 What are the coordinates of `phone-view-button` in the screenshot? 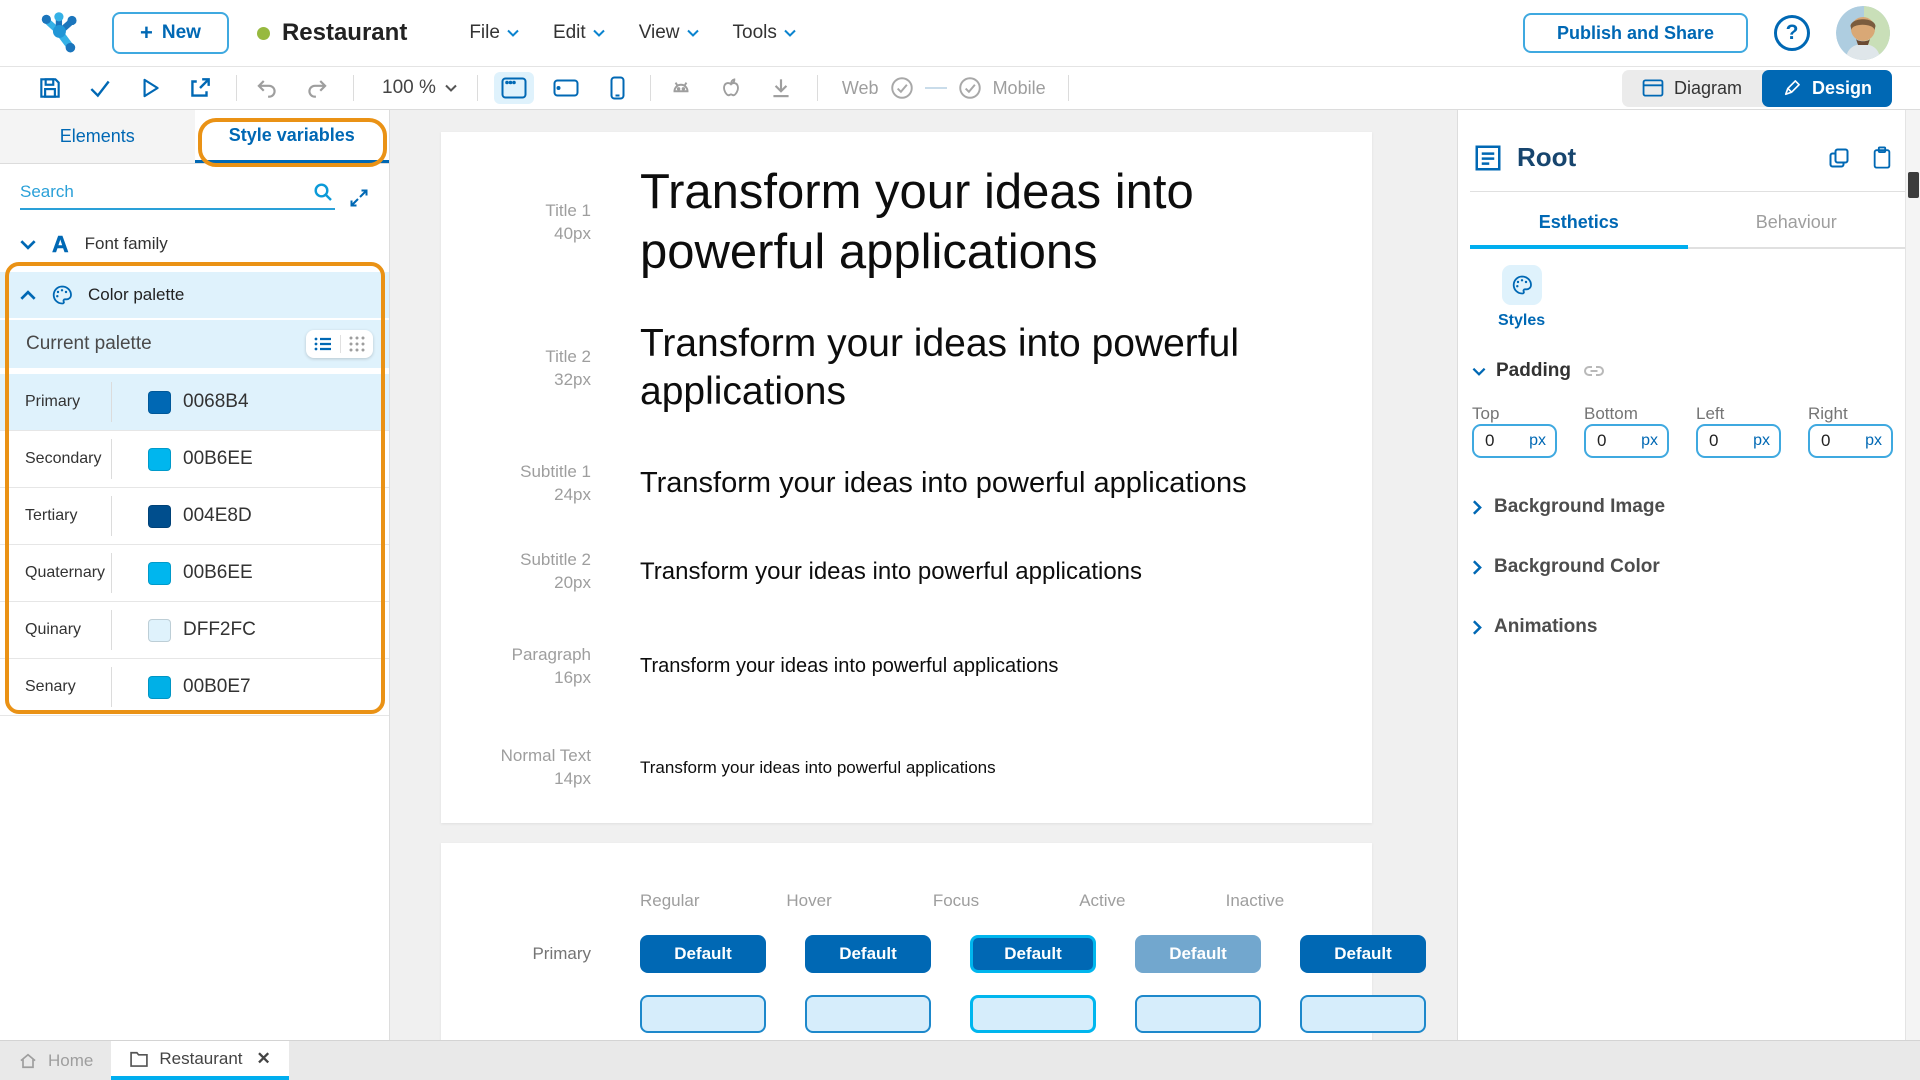 It's located at (618, 88).